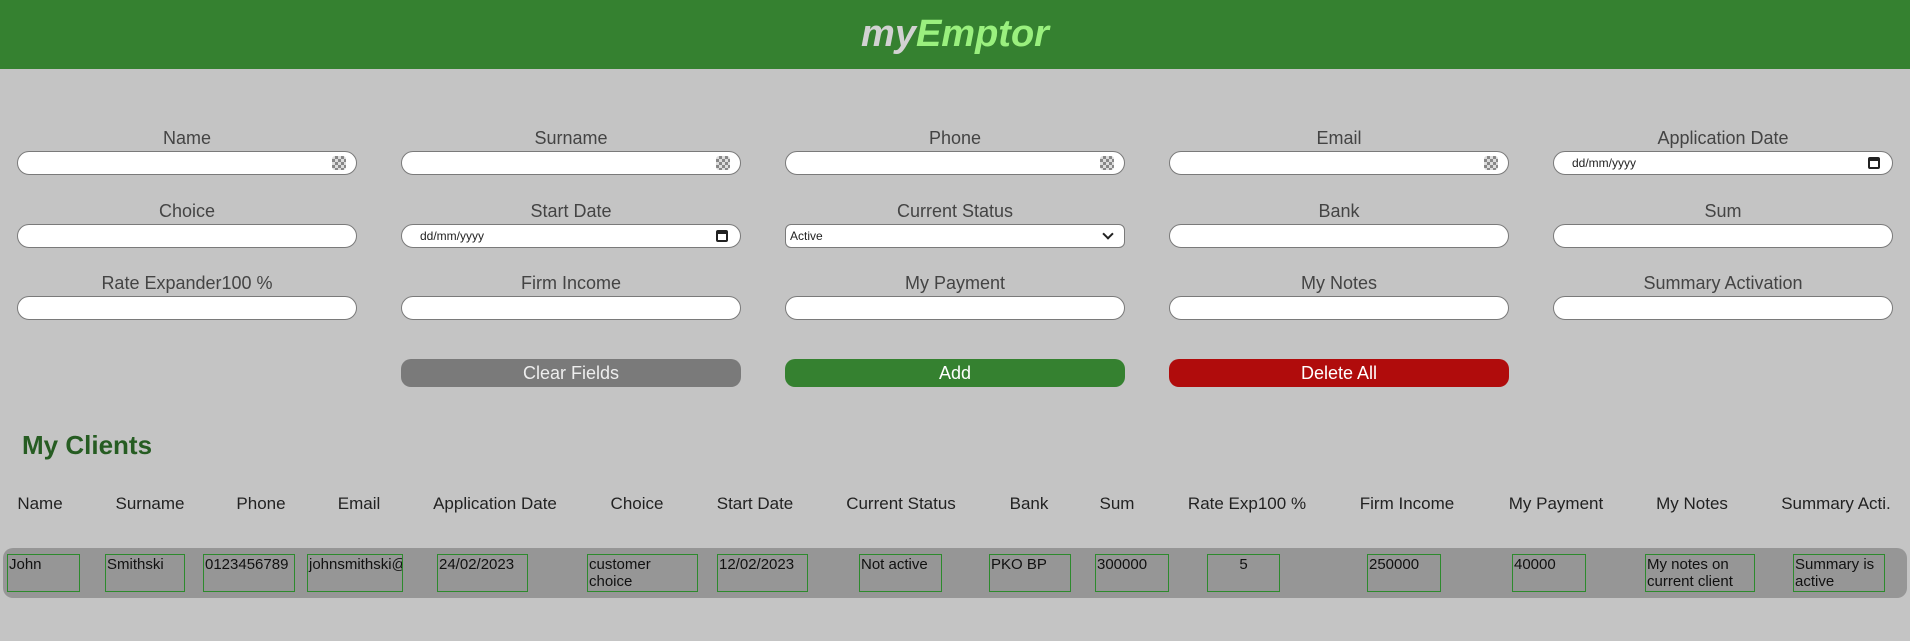  I want to click on column-header-my-notes: My Notes, so click(1692, 503).